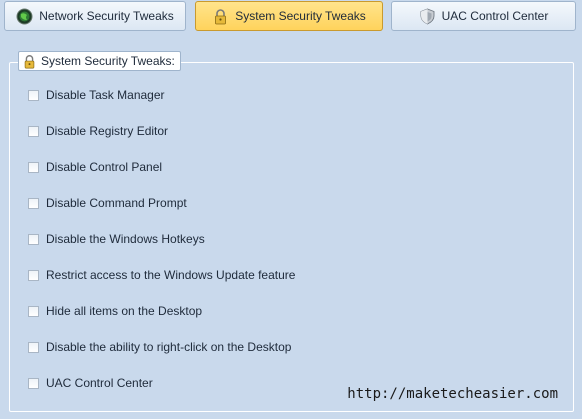  I want to click on tab-label: Network Security Tweaks, so click(106, 16).